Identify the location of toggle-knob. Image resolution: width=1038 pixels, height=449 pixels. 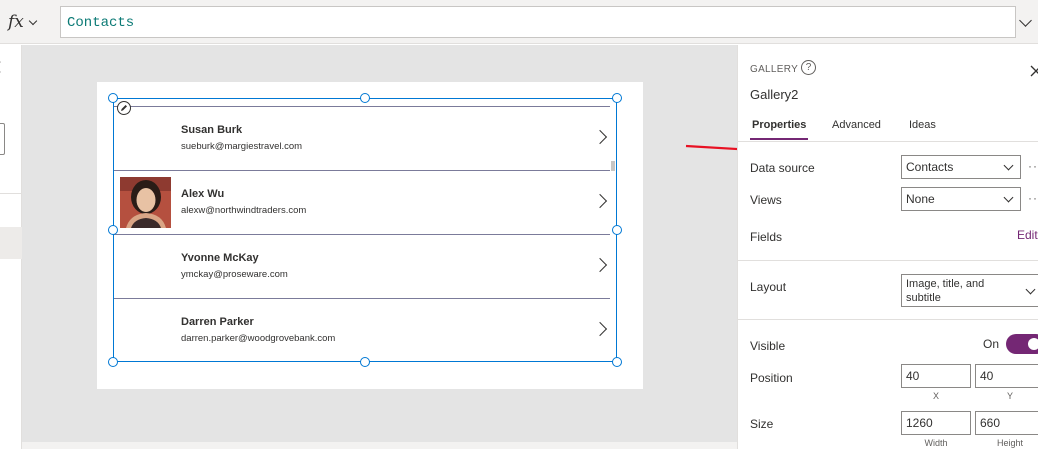
(1033, 344).